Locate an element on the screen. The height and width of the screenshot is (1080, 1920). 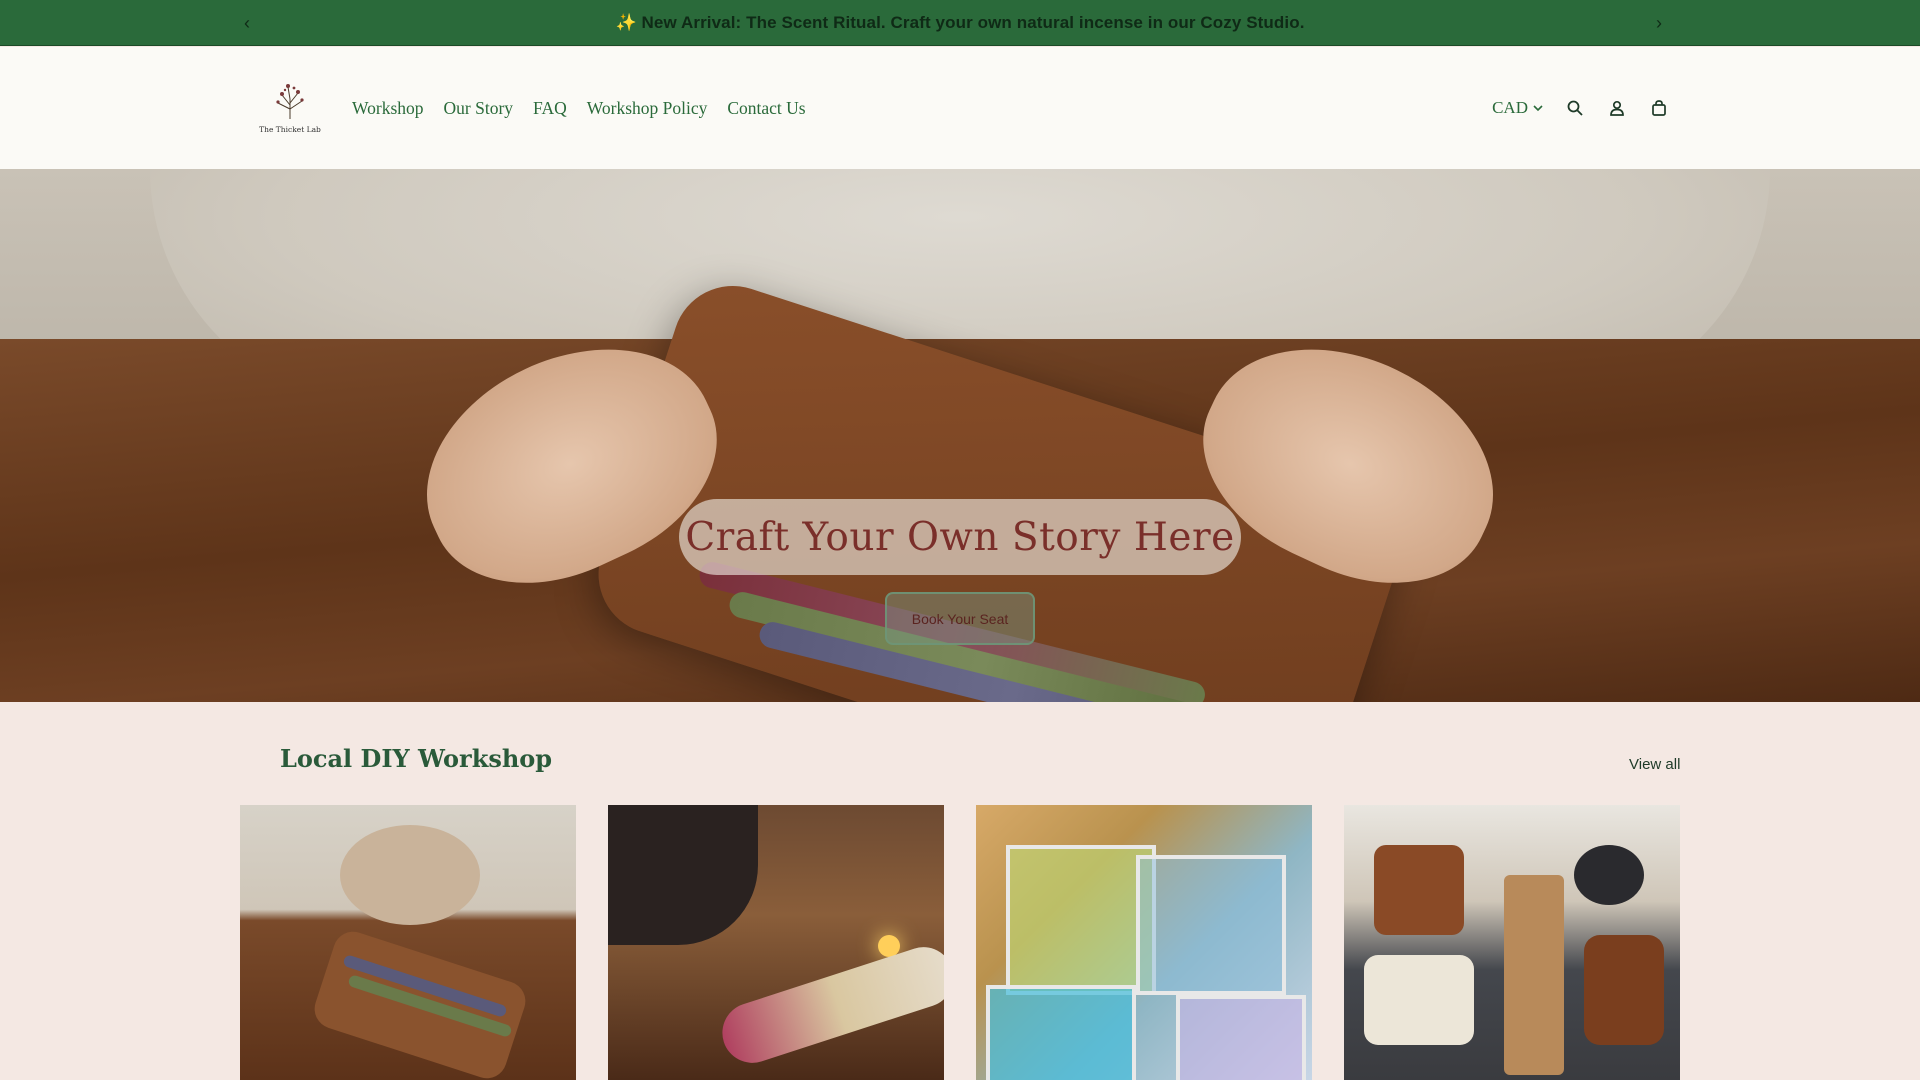
nav-item-workshop: Workshop is located at coordinates (388, 108).